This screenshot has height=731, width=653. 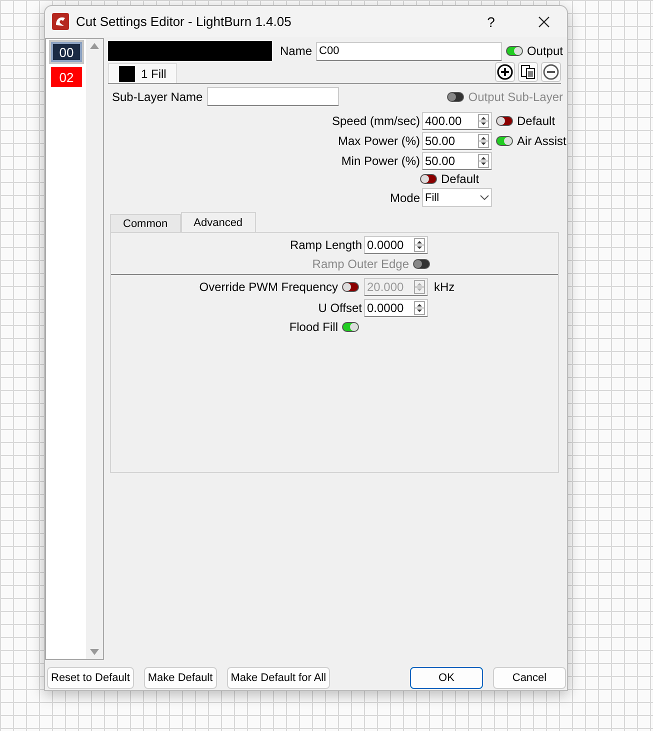 What do you see at coordinates (157, 97) in the screenshot?
I see `sublayer-name-label: Sub-Layer Name` at bounding box center [157, 97].